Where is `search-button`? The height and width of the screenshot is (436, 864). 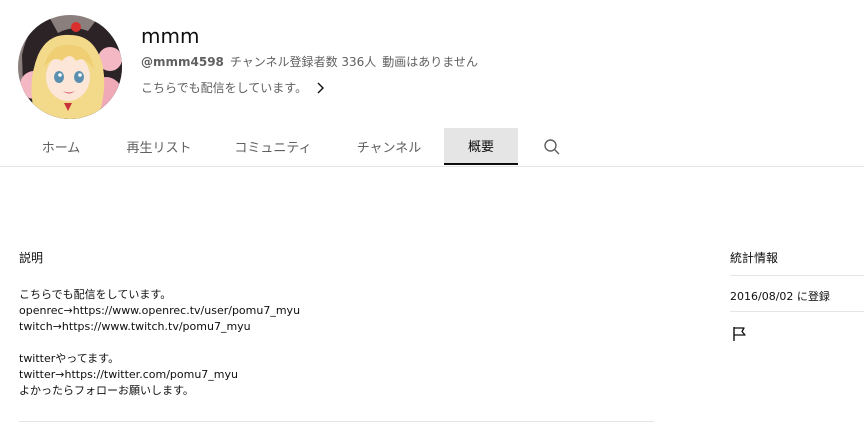
search-button is located at coordinates (552, 147).